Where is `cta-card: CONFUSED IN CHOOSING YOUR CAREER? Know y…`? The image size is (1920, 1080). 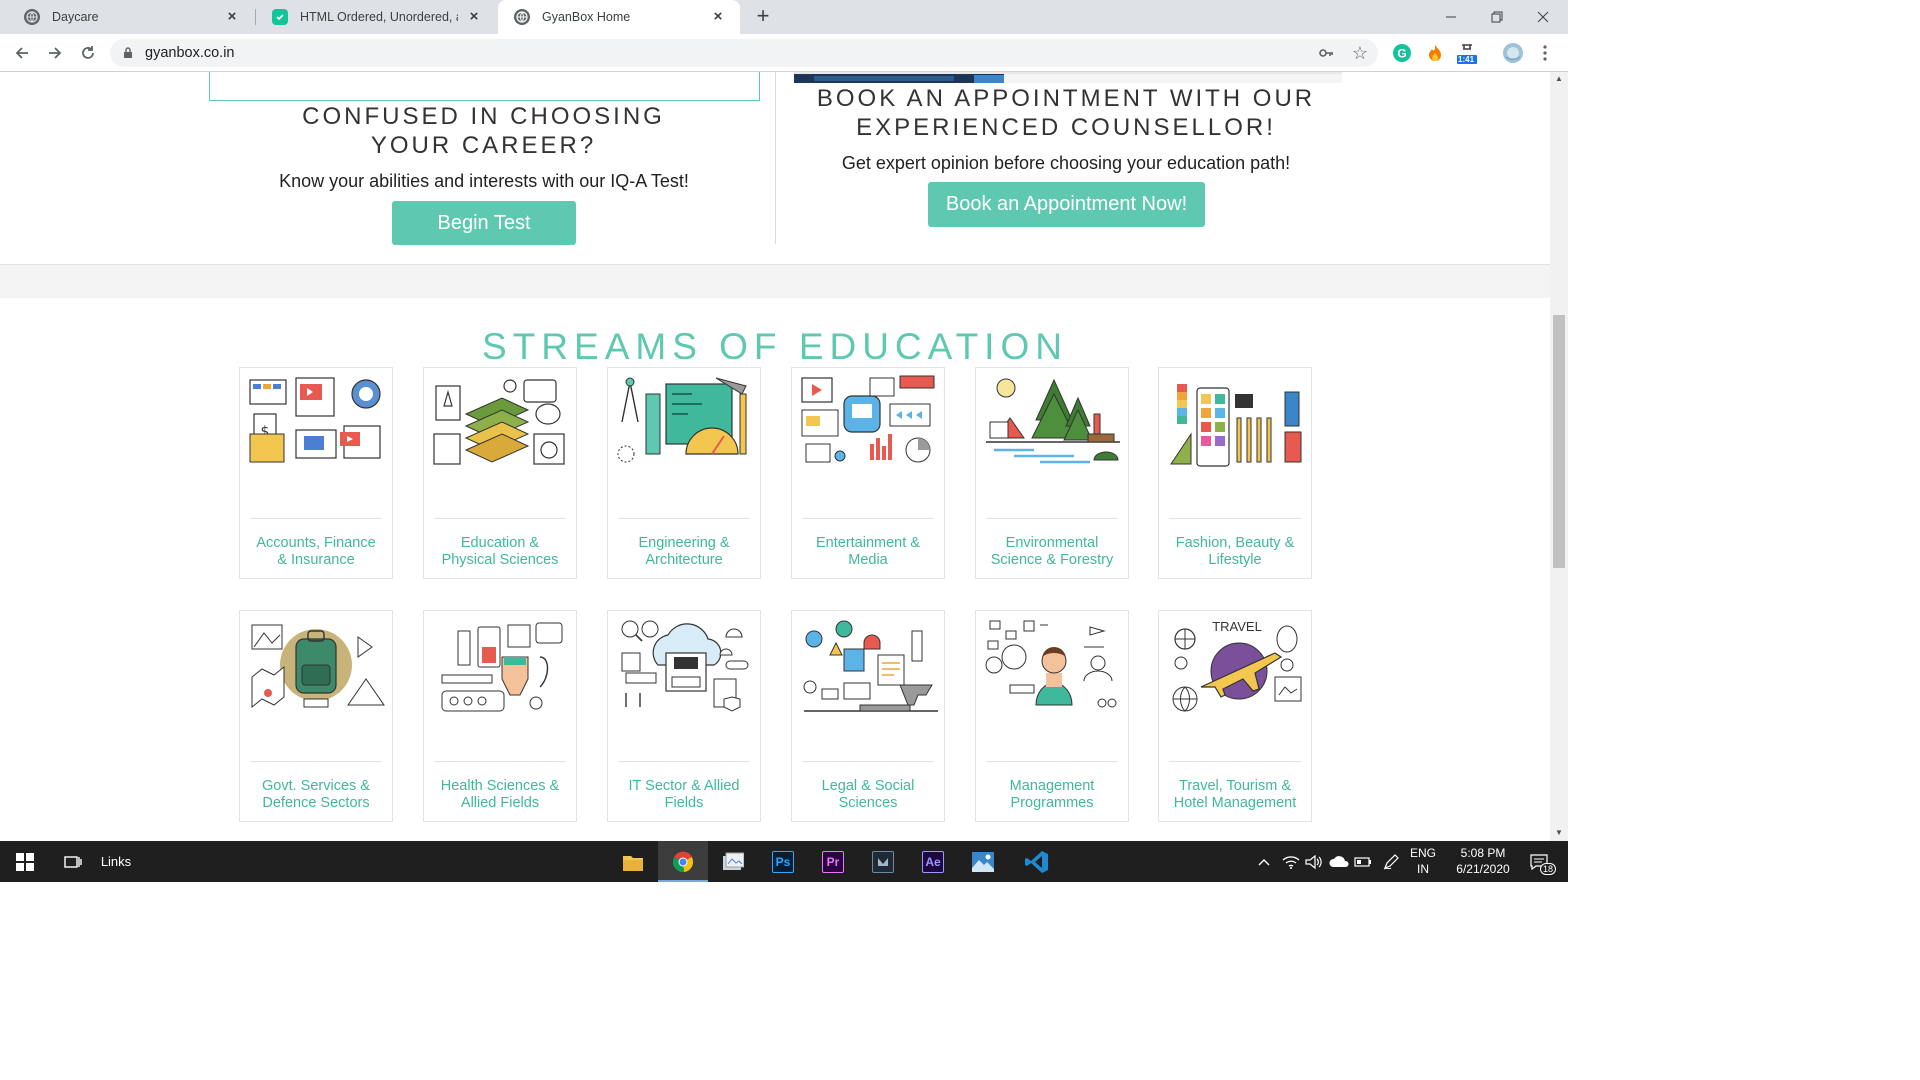 cta-card: CONFUSED IN CHOOSING YOUR CAREER? Know y… is located at coordinates (775, 168).